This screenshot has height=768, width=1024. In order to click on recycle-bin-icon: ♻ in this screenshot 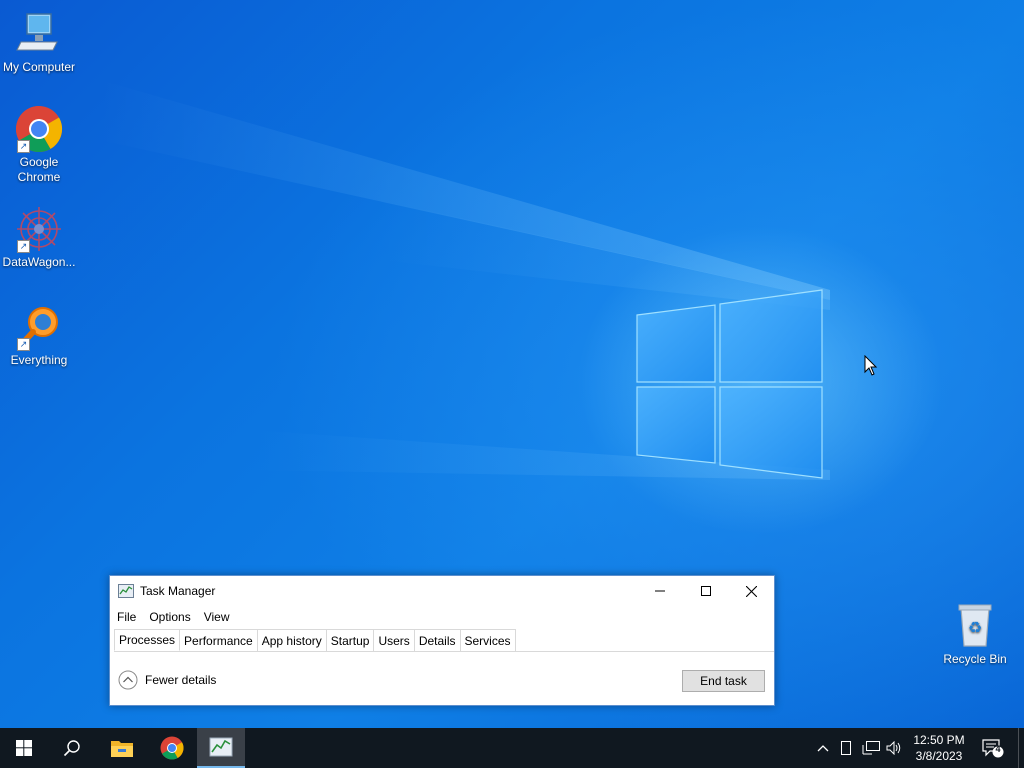, I will do `click(975, 626)`.